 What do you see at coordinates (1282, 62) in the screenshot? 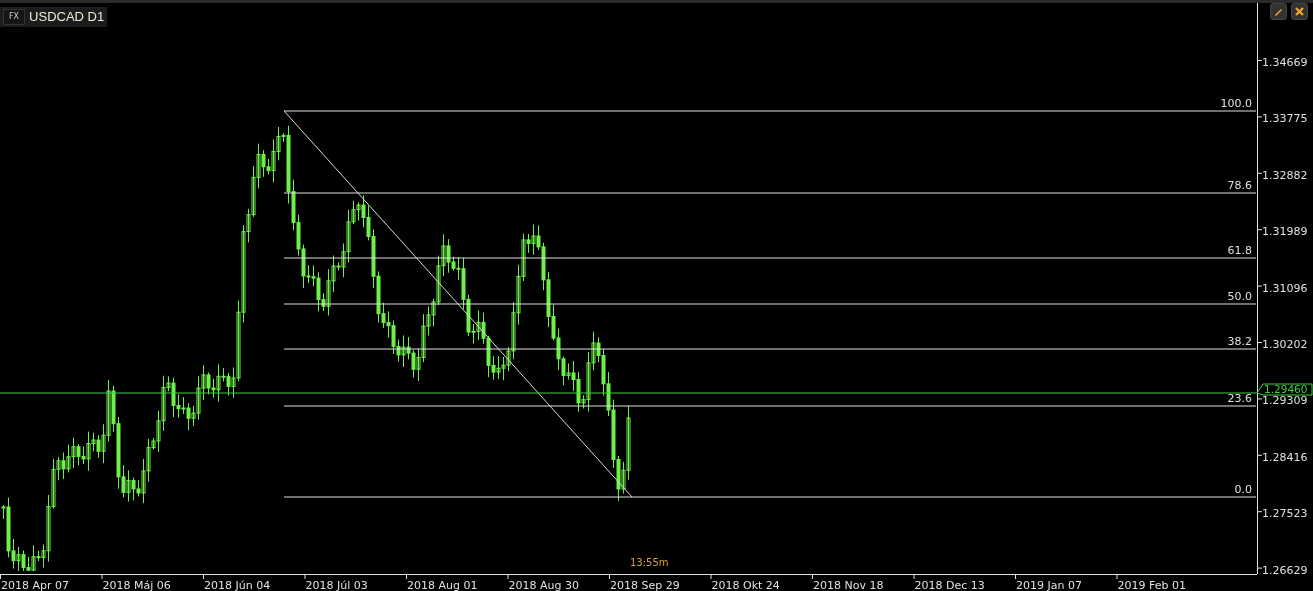
I see `price-axis-tick: 1.34669` at bounding box center [1282, 62].